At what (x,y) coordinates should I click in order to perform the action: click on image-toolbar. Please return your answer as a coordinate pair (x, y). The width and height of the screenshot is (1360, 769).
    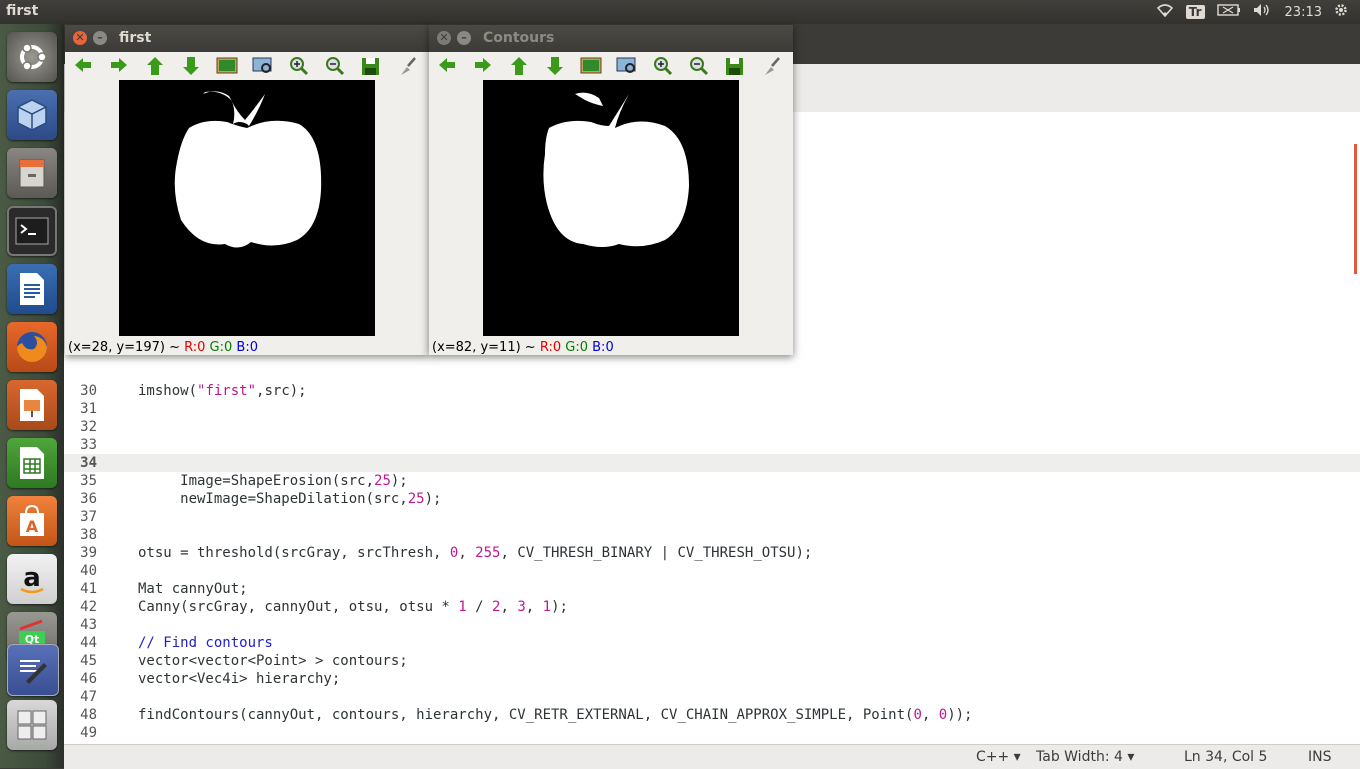
    Looking at the image, I should click on (611, 66).